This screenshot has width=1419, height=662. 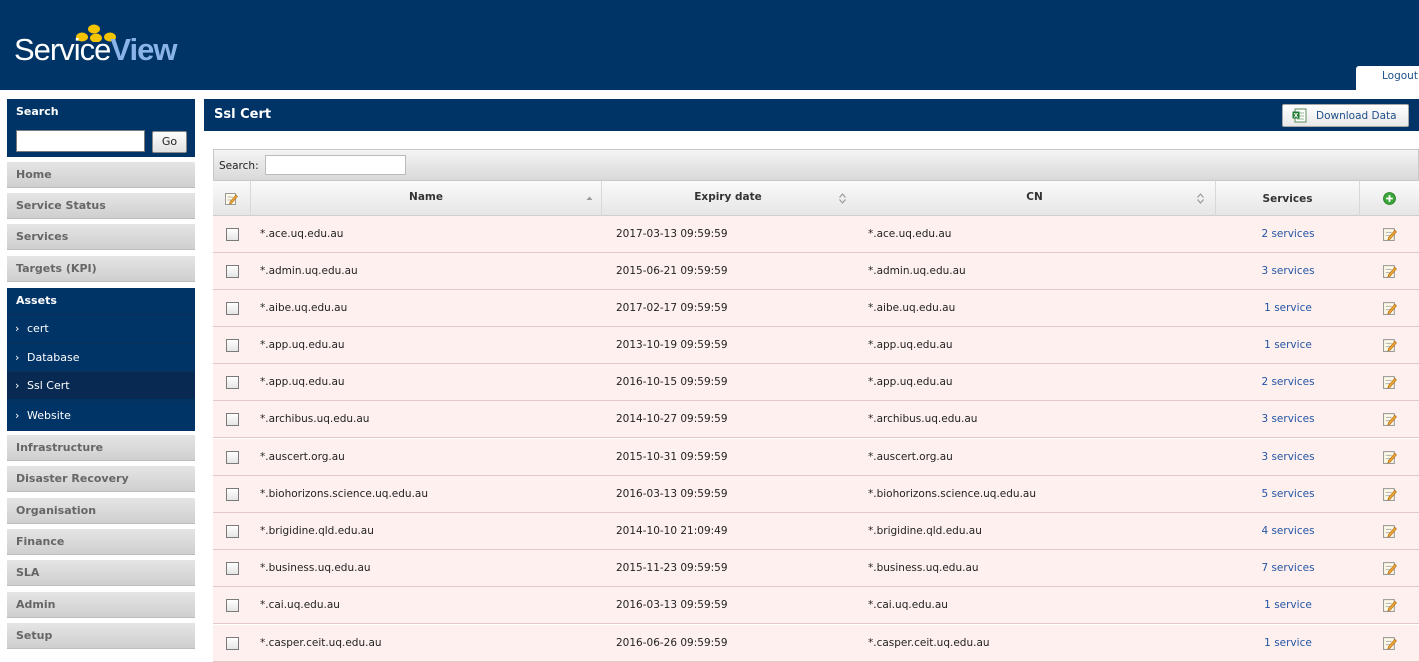 What do you see at coordinates (101, 573) in the screenshot?
I see `sidebar-item-sla: SLA` at bounding box center [101, 573].